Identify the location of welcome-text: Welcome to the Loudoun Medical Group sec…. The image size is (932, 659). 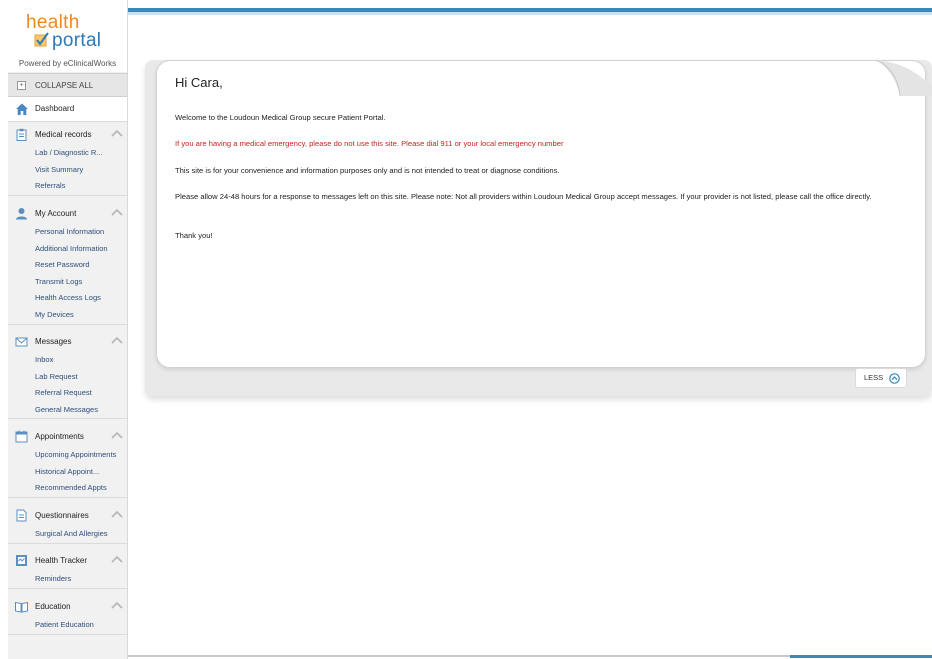
(280, 117).